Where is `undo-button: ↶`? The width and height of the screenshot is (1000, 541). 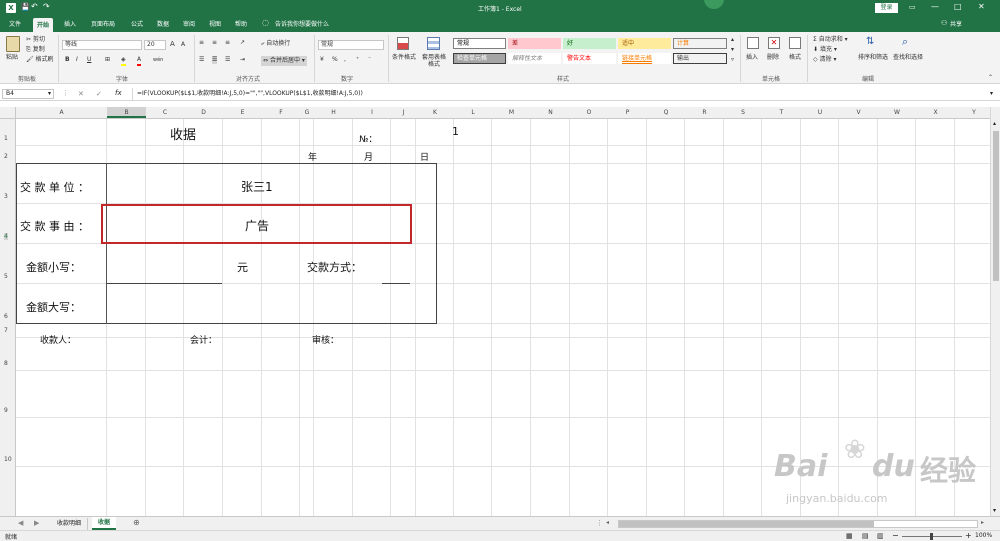
undo-button: ↶ is located at coordinates (34, 6).